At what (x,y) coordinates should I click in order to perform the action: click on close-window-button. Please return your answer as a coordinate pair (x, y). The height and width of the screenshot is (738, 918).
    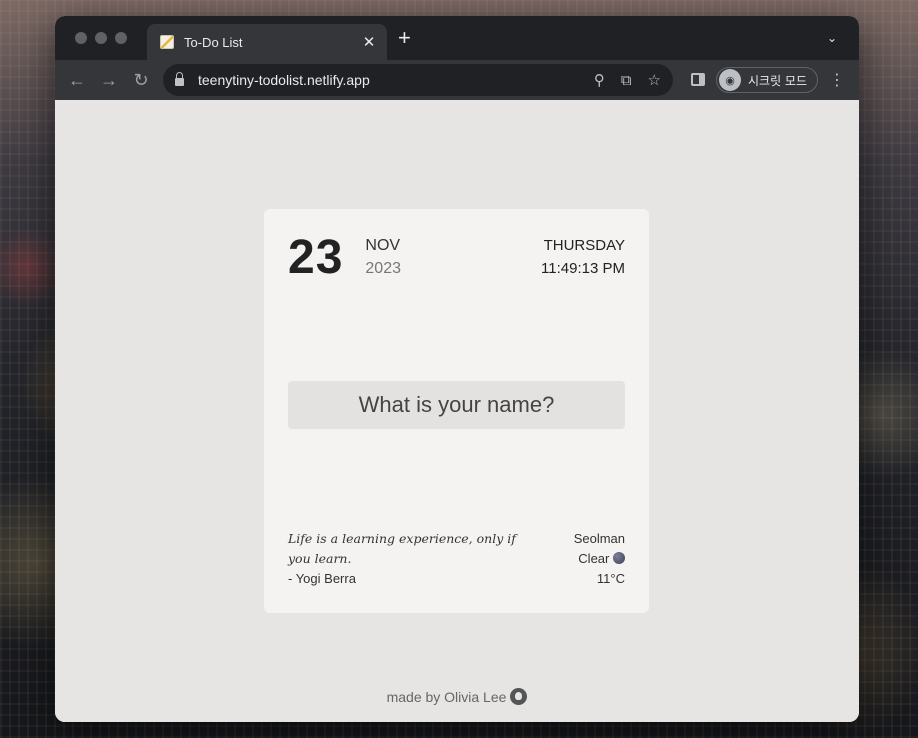
    Looking at the image, I should click on (81, 38).